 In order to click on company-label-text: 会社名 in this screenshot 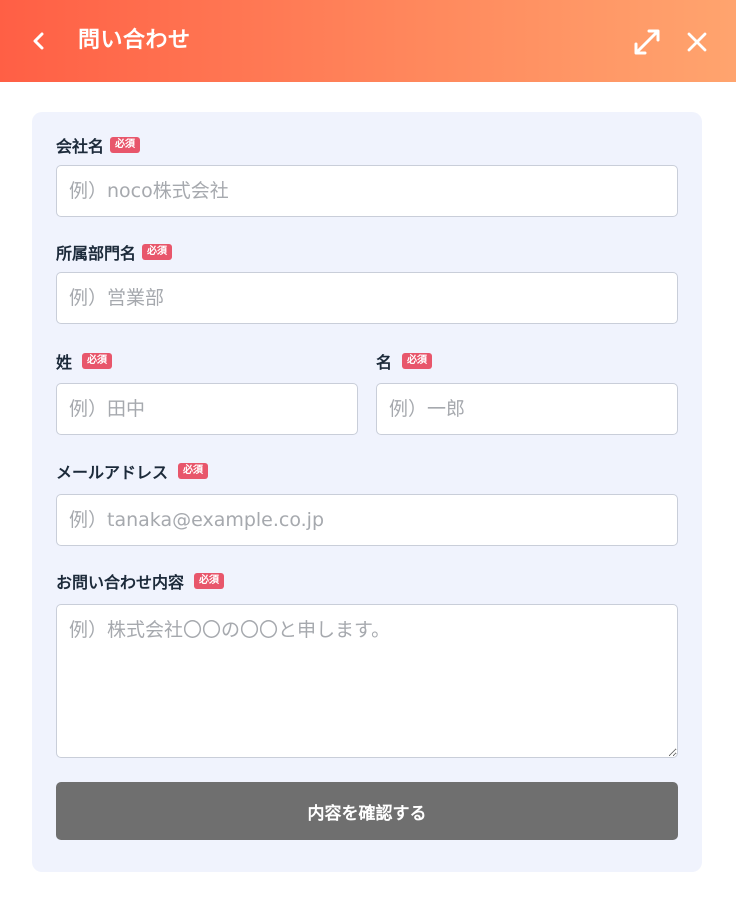, I will do `click(80, 146)`.